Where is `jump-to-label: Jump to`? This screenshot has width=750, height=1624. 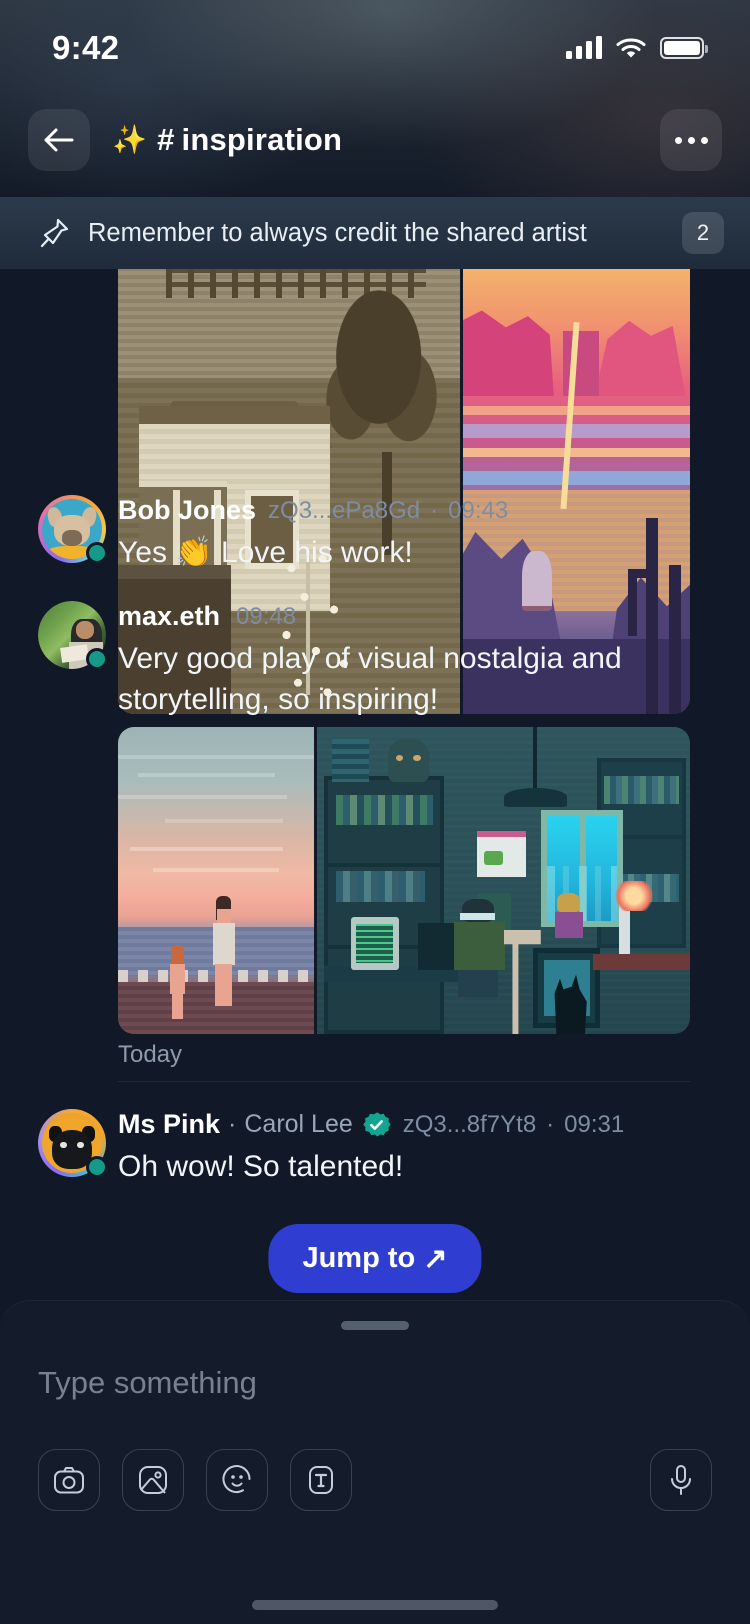
jump-to-label: Jump to is located at coordinates (359, 1258).